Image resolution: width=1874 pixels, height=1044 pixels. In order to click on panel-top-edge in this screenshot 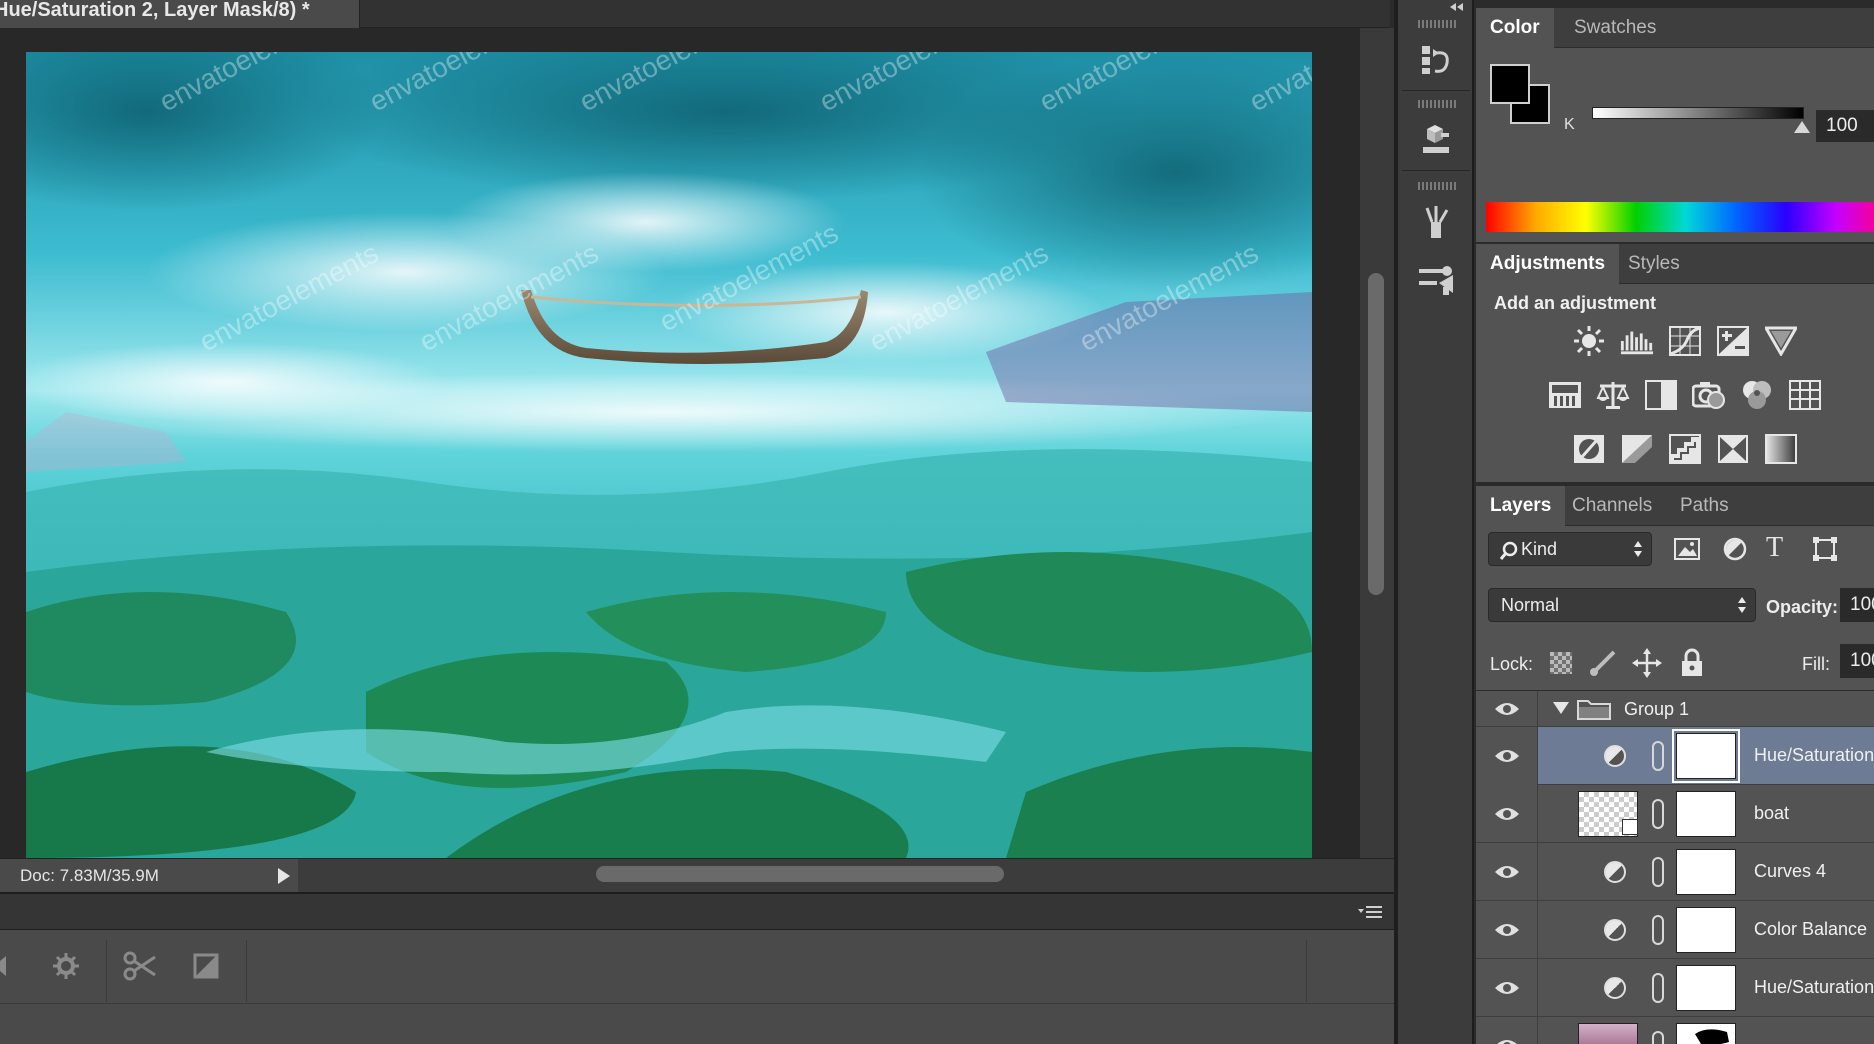, I will do `click(1675, 4)`.